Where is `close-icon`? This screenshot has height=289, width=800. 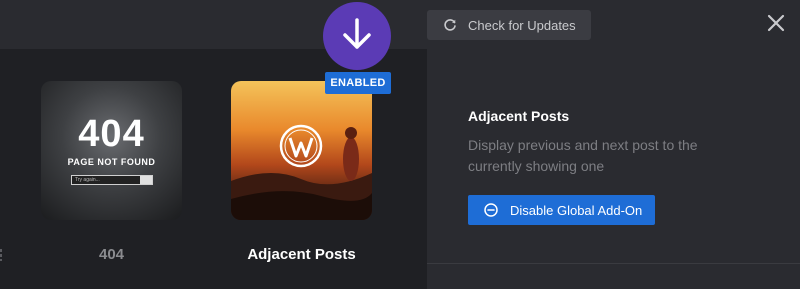
close-icon is located at coordinates (776, 25).